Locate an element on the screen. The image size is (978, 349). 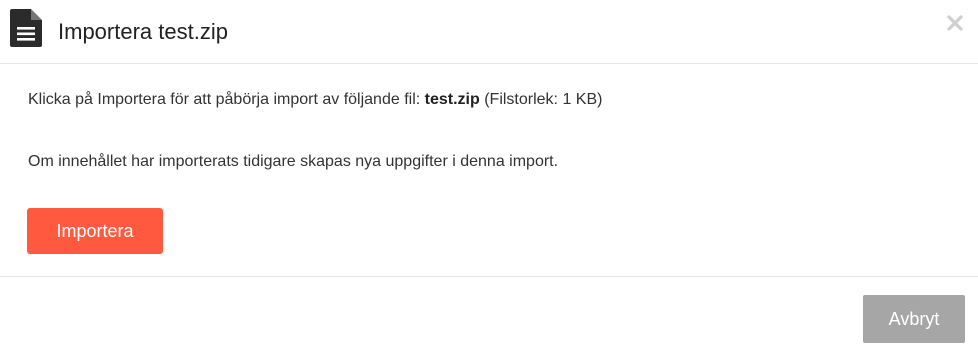
file-size-text: (Filstorlek: 1 KB) is located at coordinates (541, 99).